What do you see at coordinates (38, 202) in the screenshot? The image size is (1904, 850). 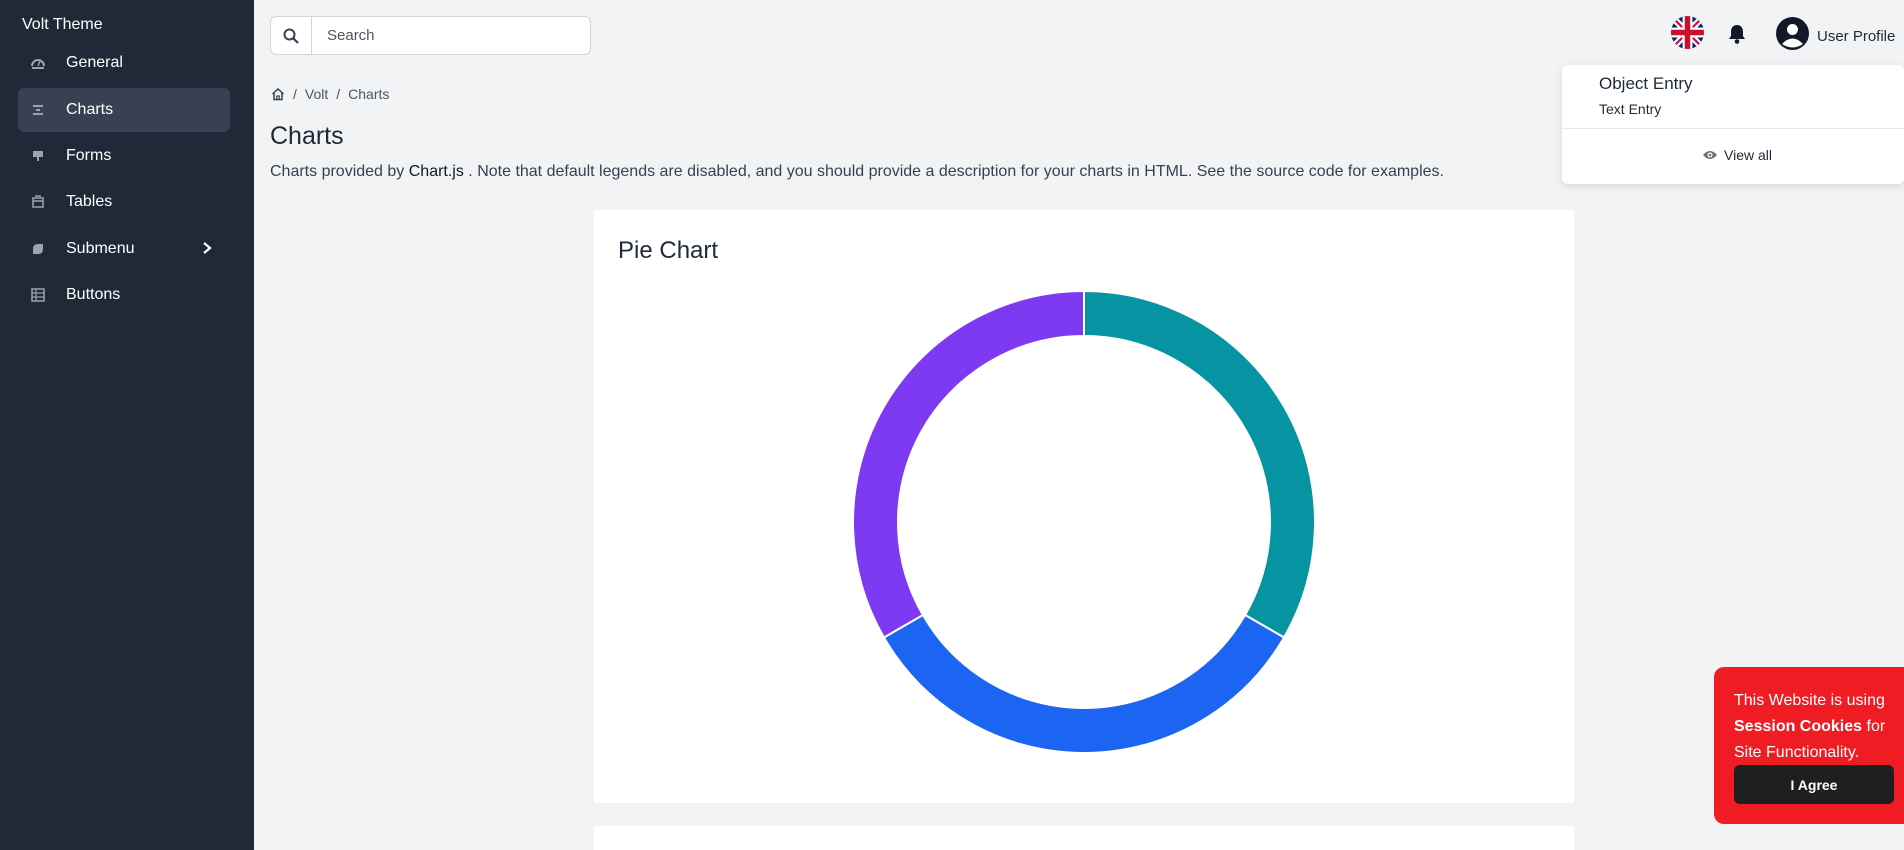 I see `table-icon` at bounding box center [38, 202].